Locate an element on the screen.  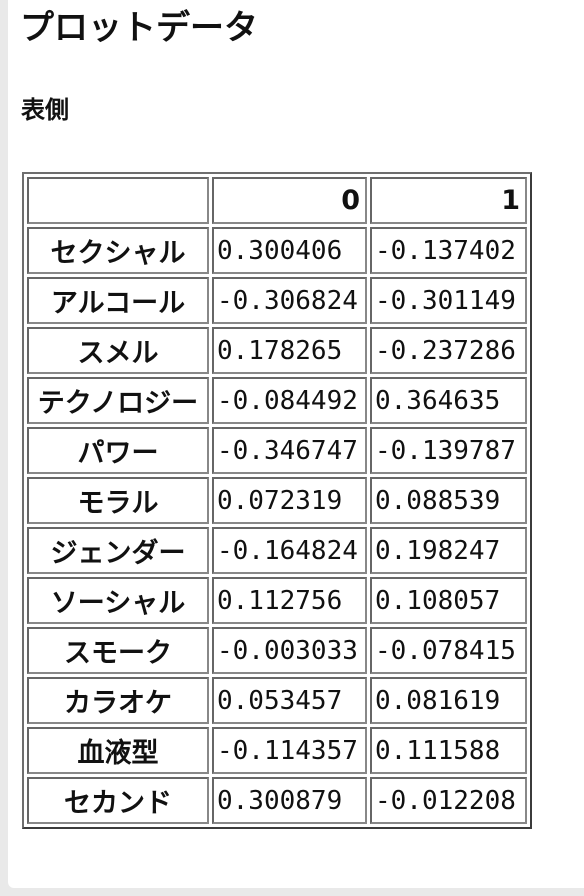
value-cell-1: 0.088539 is located at coordinates (448, 500).